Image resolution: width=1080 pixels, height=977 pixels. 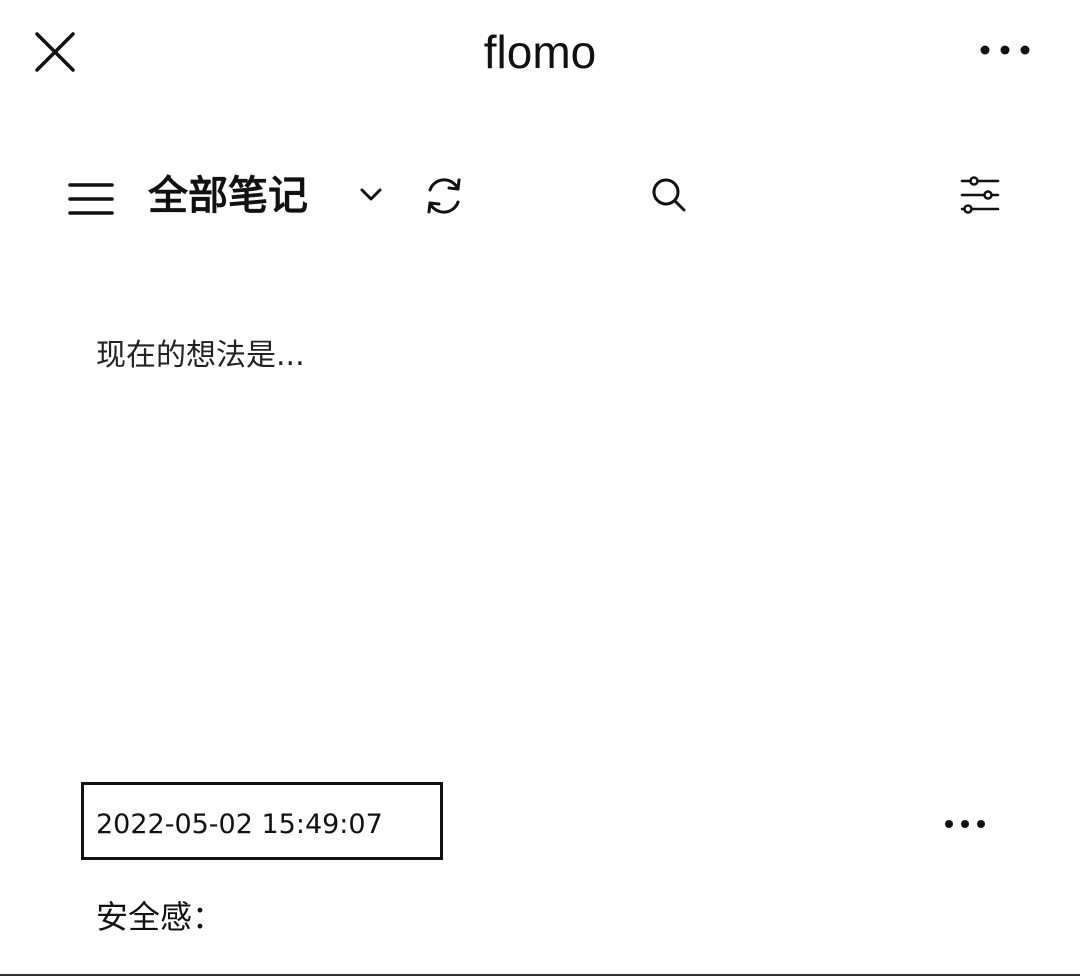 I want to click on search-button, so click(x=669, y=195).